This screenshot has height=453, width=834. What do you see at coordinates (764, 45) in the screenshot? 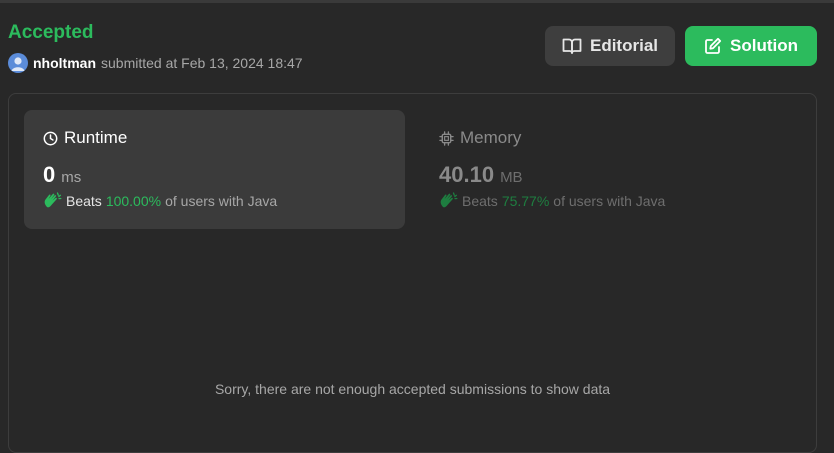
I see `solution-label: Solution` at bounding box center [764, 45].